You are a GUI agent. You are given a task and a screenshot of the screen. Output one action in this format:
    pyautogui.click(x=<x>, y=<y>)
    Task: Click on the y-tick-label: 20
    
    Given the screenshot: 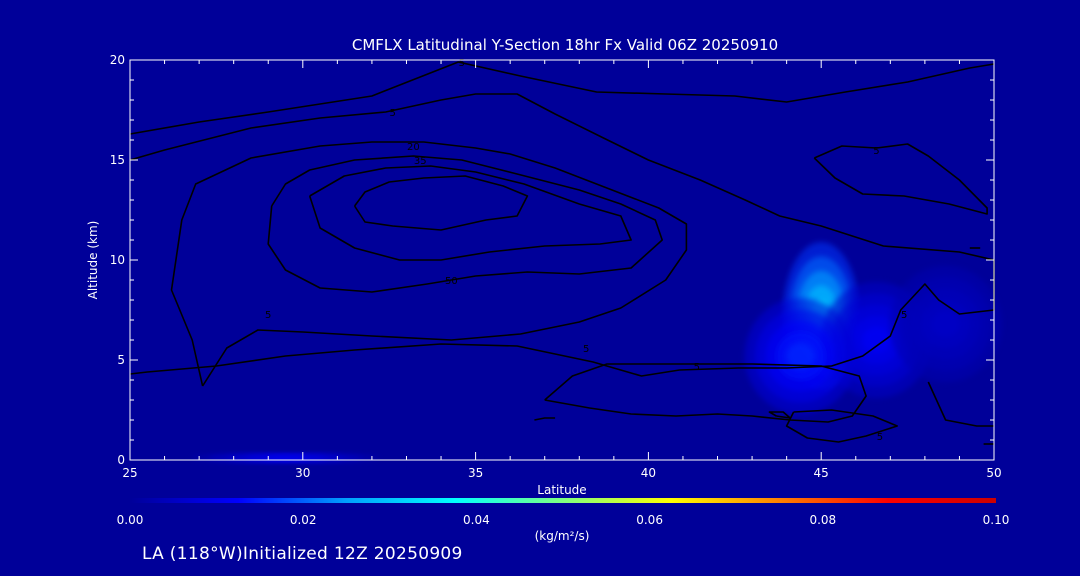 What is the action you would take?
    pyautogui.click(x=117, y=60)
    